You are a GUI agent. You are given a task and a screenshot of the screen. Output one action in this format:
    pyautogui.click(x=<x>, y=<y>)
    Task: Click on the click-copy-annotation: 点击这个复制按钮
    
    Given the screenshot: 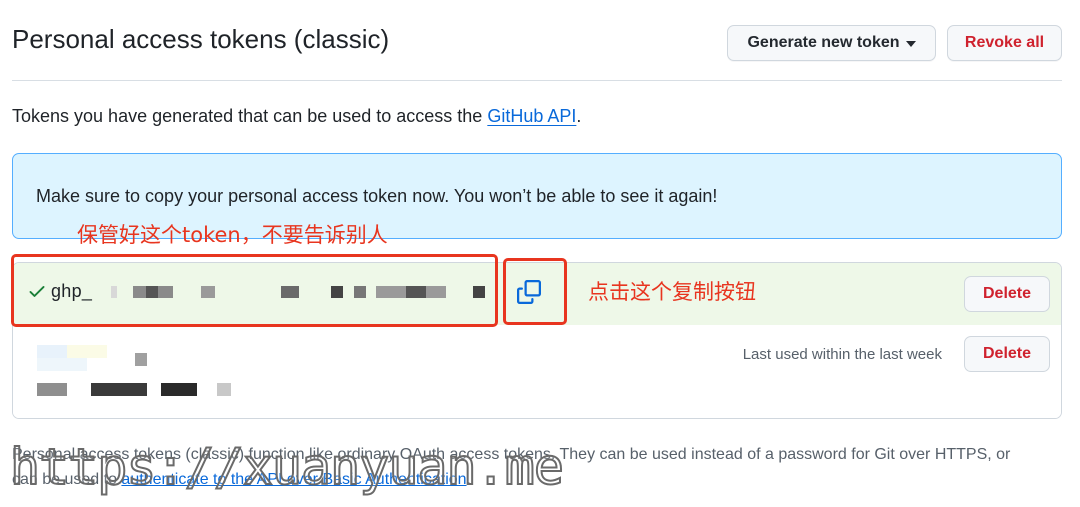 What is the action you would take?
    pyautogui.click(x=672, y=292)
    